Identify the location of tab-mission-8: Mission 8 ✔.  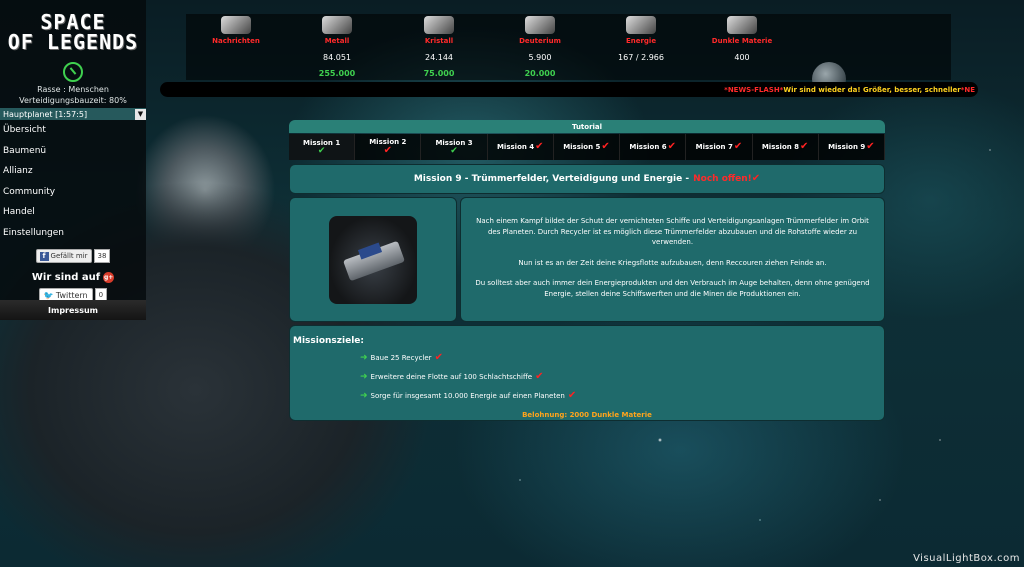
(786, 147).